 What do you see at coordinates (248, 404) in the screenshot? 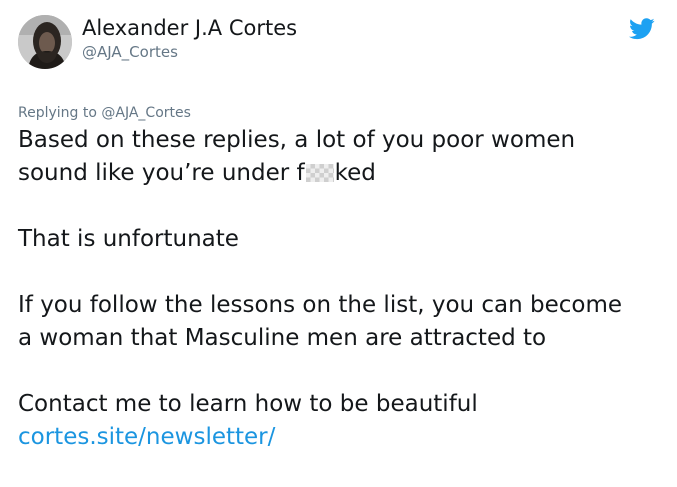
I see `tweet-line: Contact me to learn how to be beautiful` at bounding box center [248, 404].